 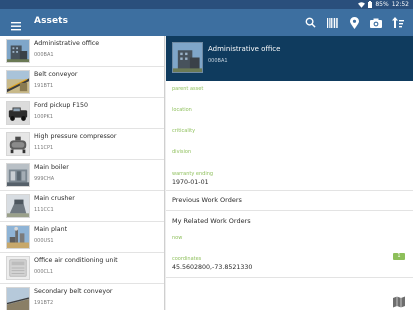 I want to click on asset-code: 111CP1, so click(x=44, y=148).